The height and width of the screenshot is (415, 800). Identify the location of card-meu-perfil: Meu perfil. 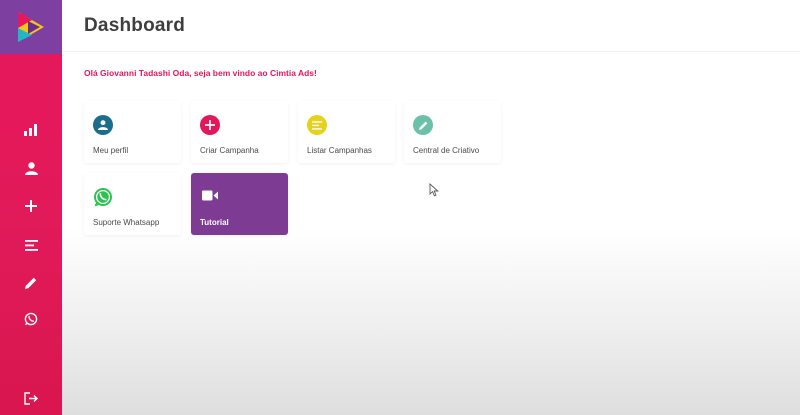
(132, 132).